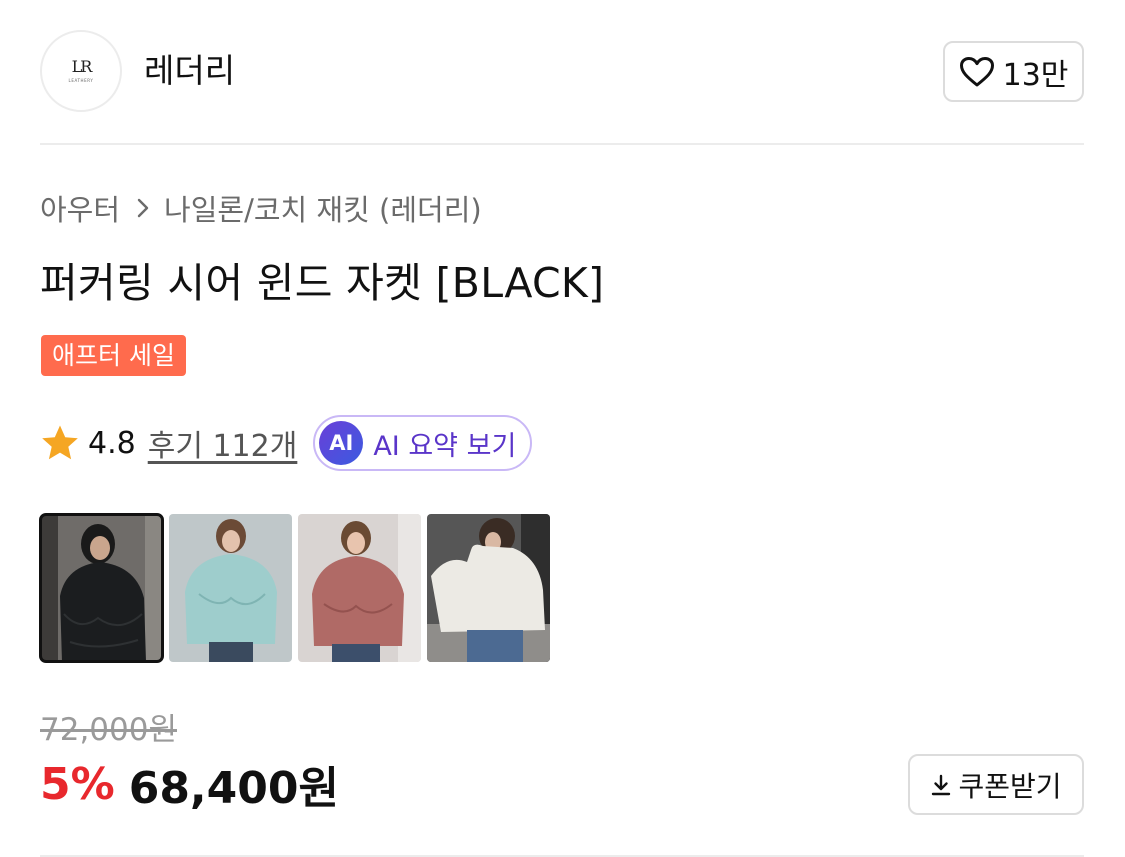  What do you see at coordinates (562, 144) in the screenshot?
I see `header-divider` at bounding box center [562, 144].